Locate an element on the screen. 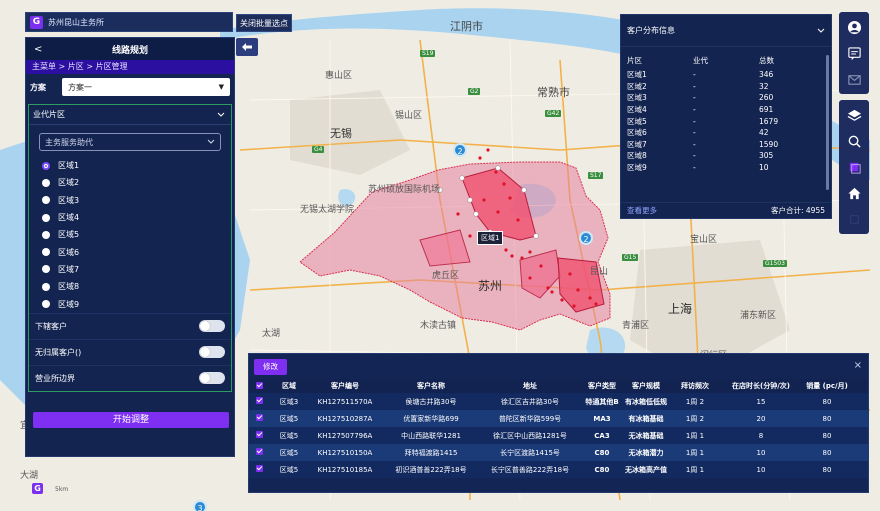 The image size is (880, 511). message-button is located at coordinates (854, 53).